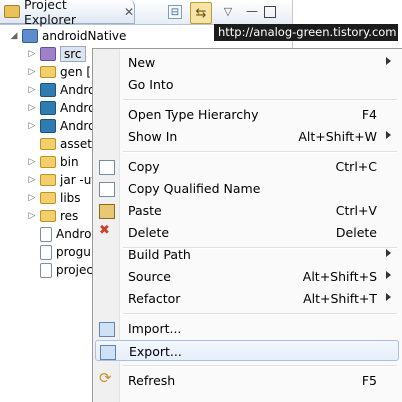 The image size is (402, 402). I want to click on minimize-icon: —, so click(252, 11).